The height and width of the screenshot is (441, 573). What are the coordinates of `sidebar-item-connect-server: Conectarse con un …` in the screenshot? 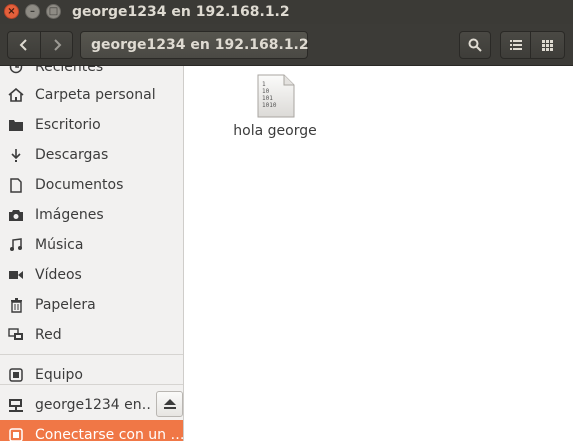 It's located at (92, 430).